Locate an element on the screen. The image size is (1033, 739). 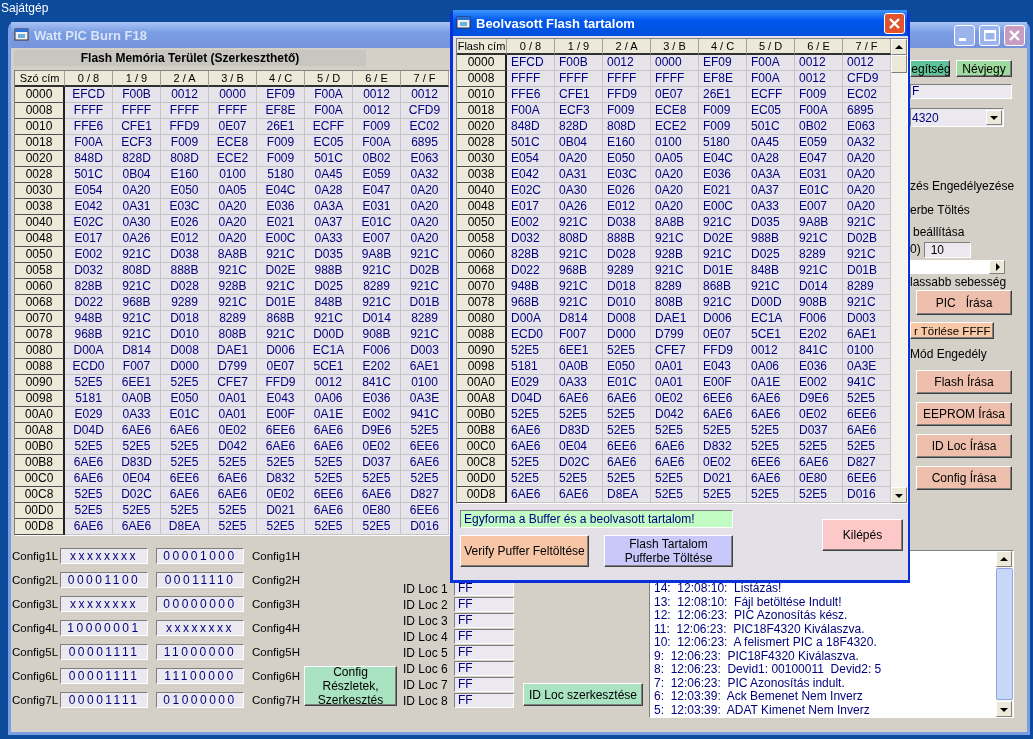
config-field: 11000000 is located at coordinates (200, 652).